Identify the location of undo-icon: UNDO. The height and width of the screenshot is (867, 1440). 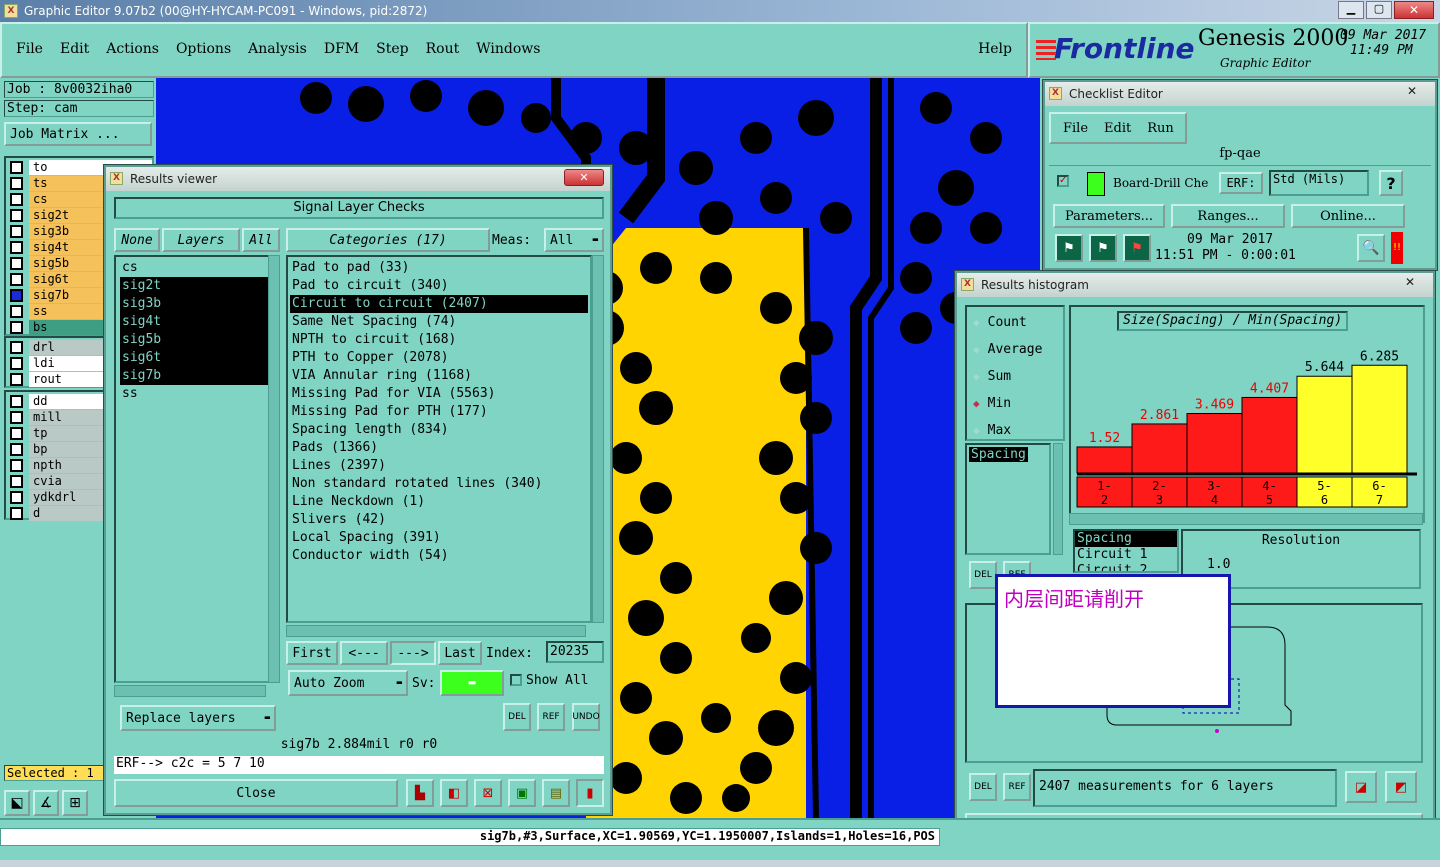
(586, 717).